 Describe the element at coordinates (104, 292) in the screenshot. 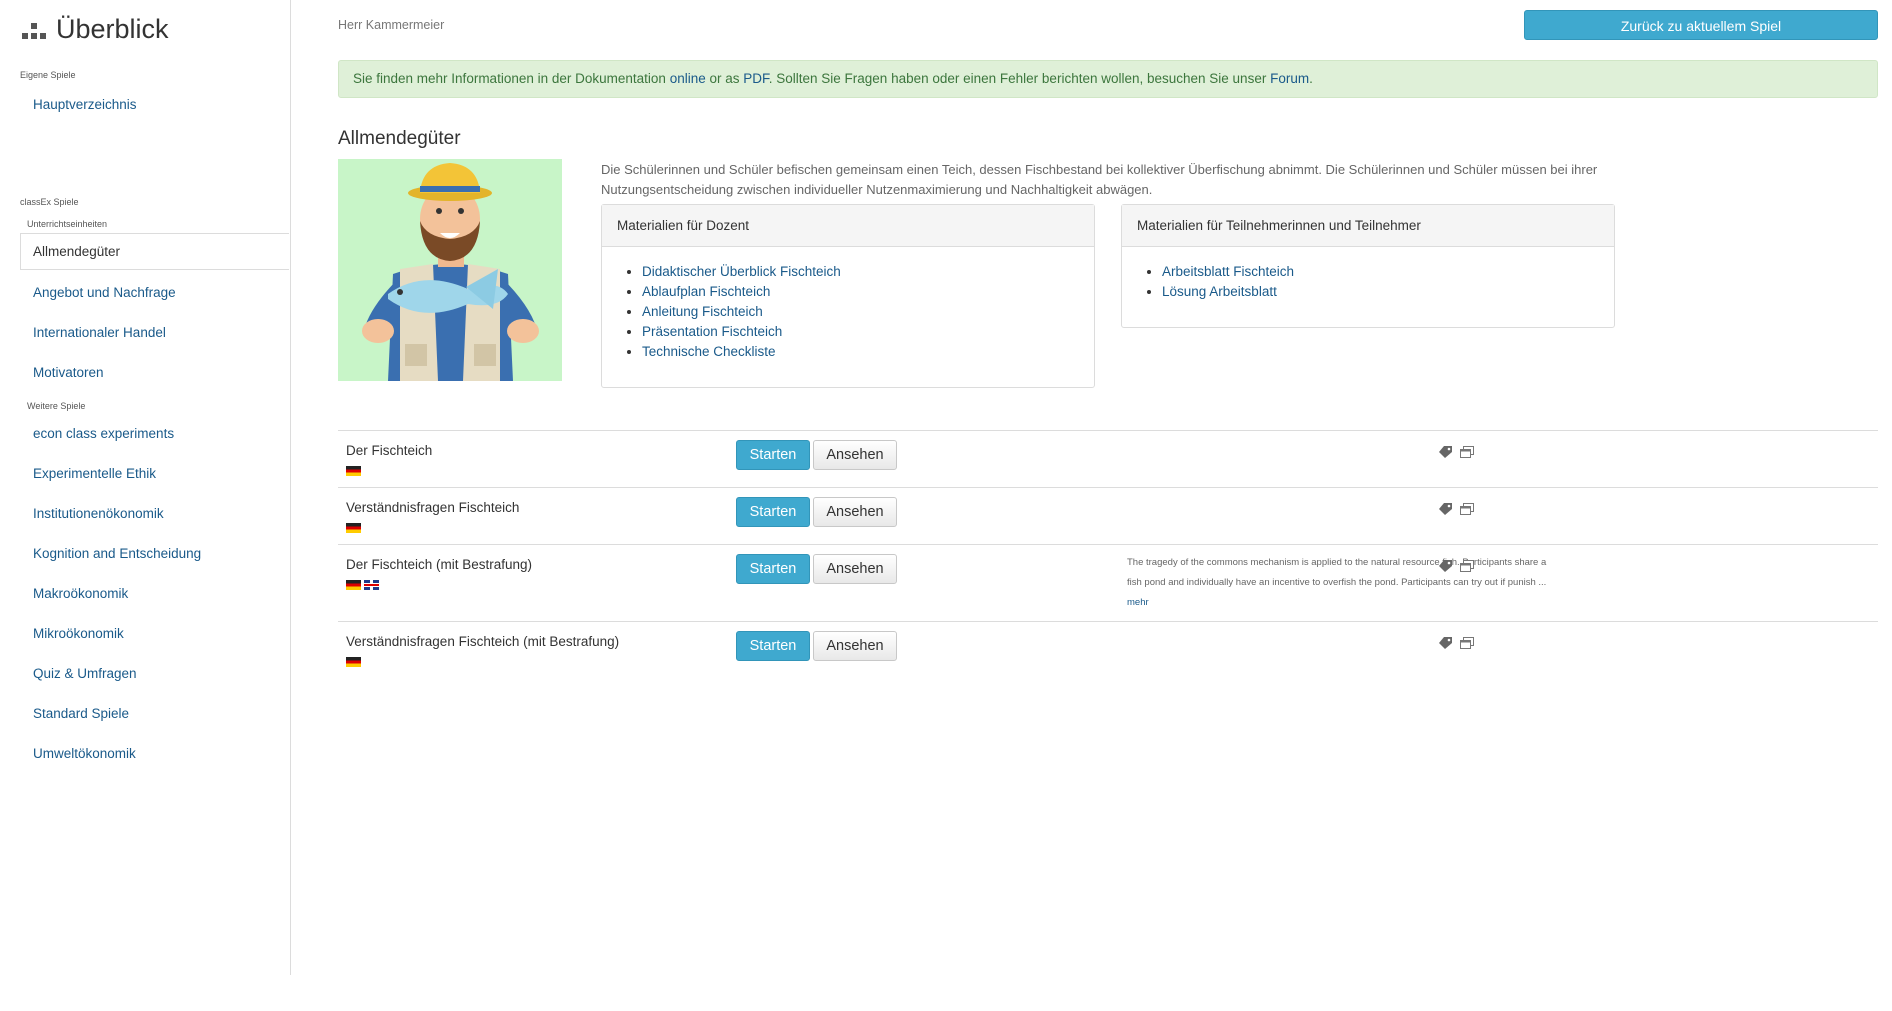

I see `sidebar-item-angebot: Angebot und Nachfrage` at that location.